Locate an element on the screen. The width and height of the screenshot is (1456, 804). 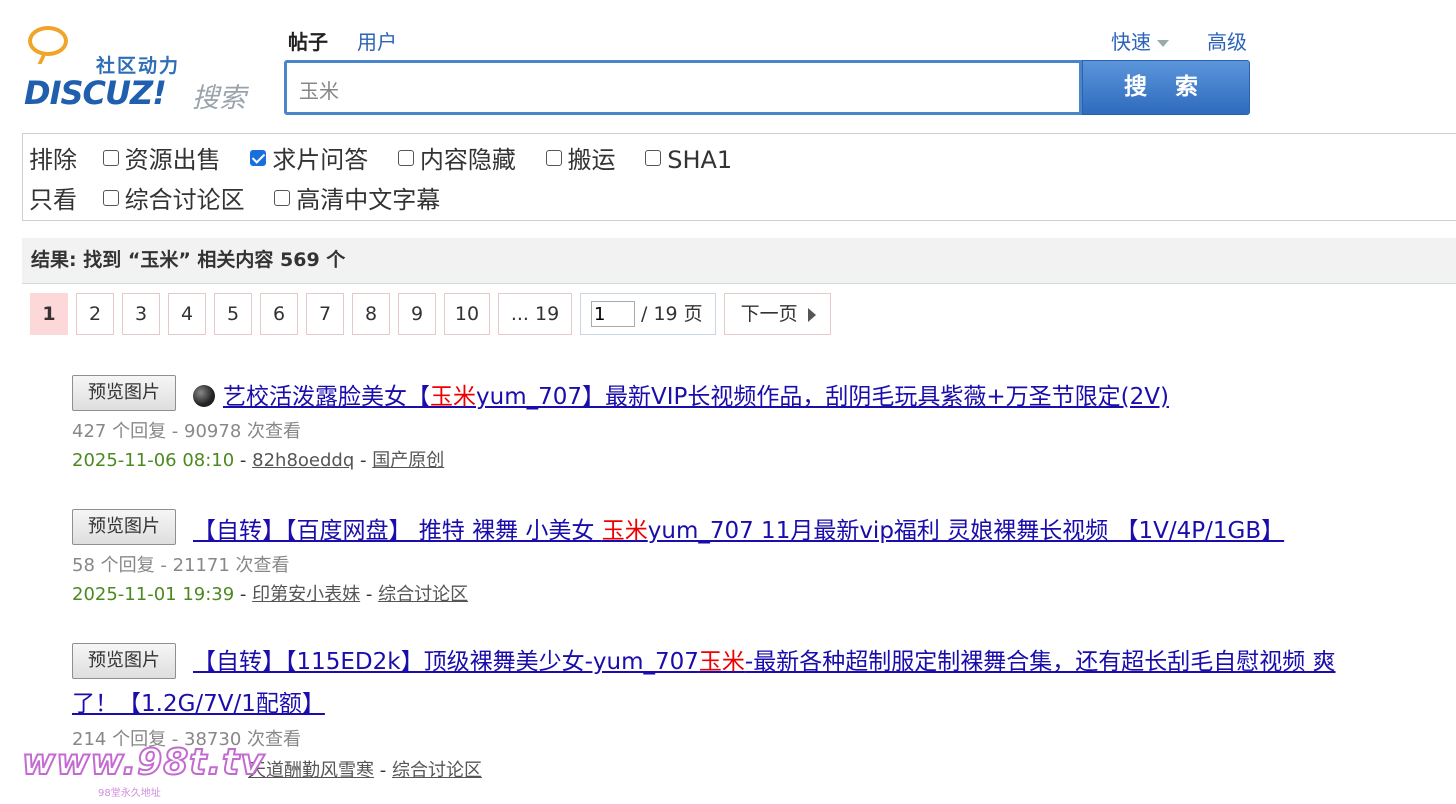
page-link: 10 is located at coordinates (467, 314).